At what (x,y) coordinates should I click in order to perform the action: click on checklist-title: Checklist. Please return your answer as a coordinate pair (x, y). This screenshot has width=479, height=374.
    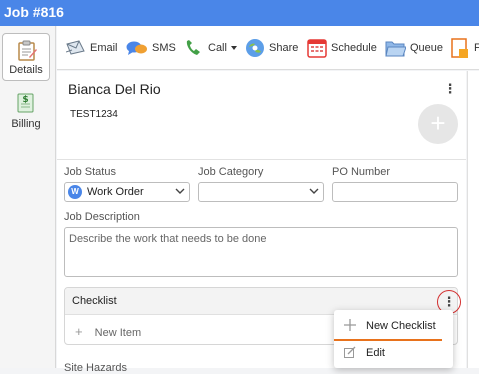
    Looking at the image, I should click on (94, 301).